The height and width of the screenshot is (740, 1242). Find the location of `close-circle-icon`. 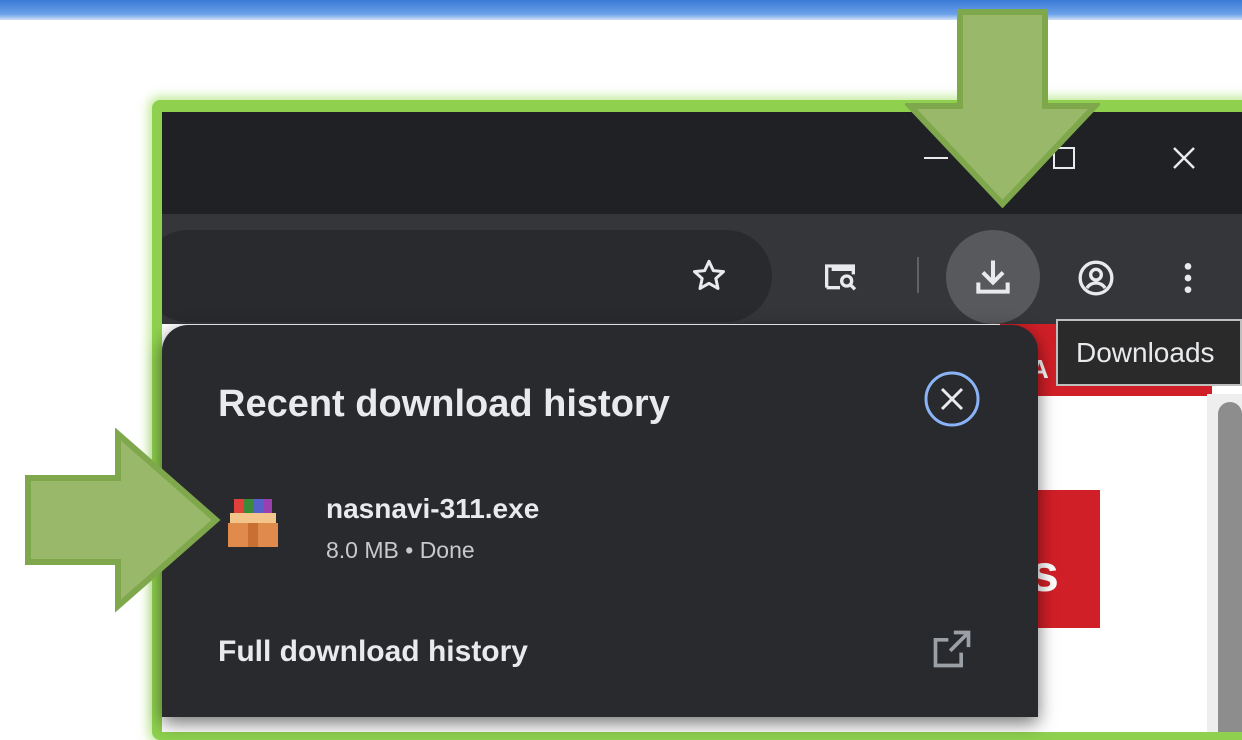

close-circle-icon is located at coordinates (952, 399).